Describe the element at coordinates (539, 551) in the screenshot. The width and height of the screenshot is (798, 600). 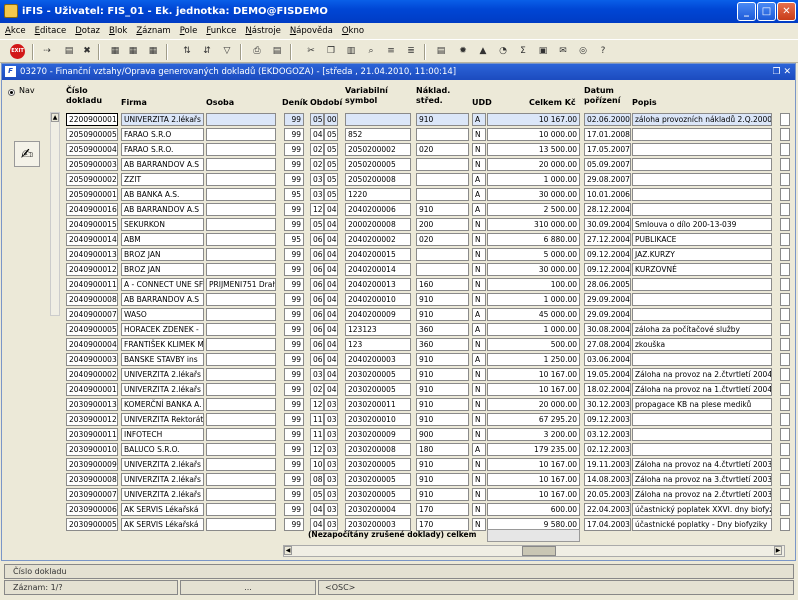
I see `horizontal-scroll-thumb` at that location.